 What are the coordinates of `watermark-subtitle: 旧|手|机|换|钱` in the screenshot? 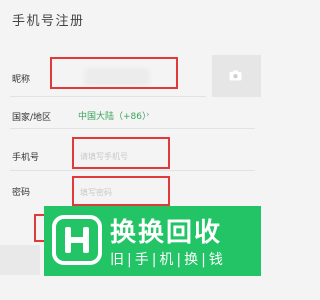 It's located at (168, 260).